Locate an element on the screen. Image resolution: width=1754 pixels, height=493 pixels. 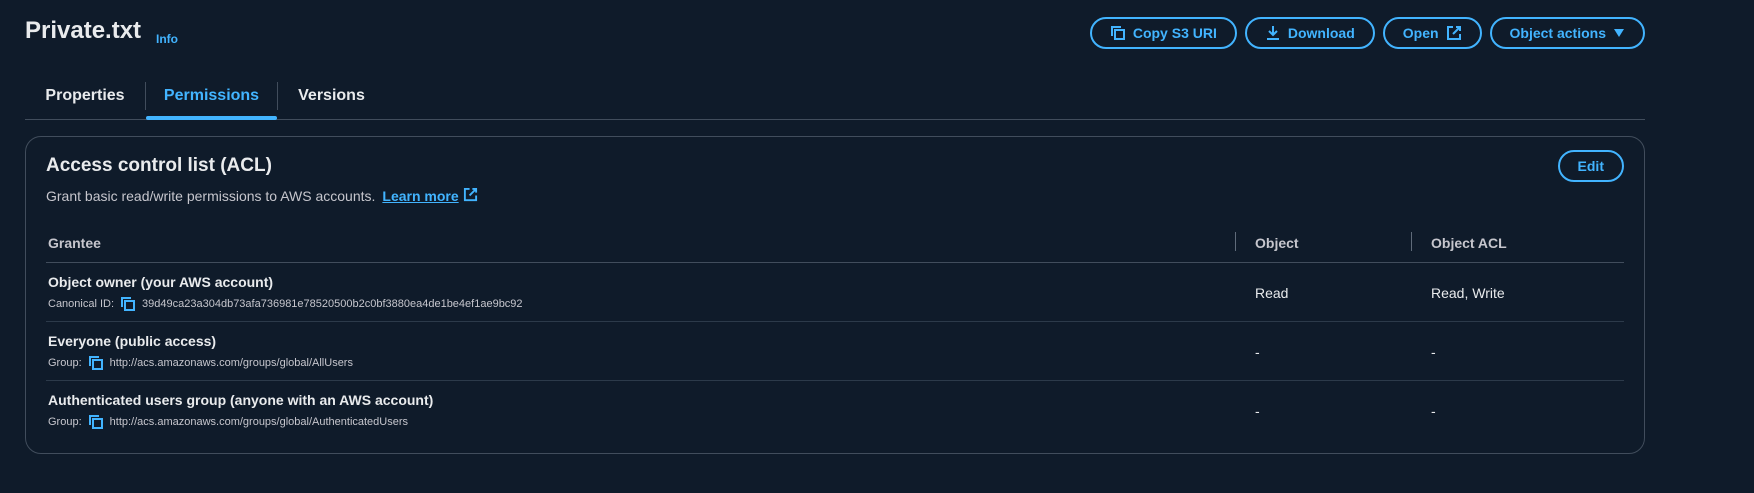
learn-more-link: Learn more is located at coordinates (420, 196).